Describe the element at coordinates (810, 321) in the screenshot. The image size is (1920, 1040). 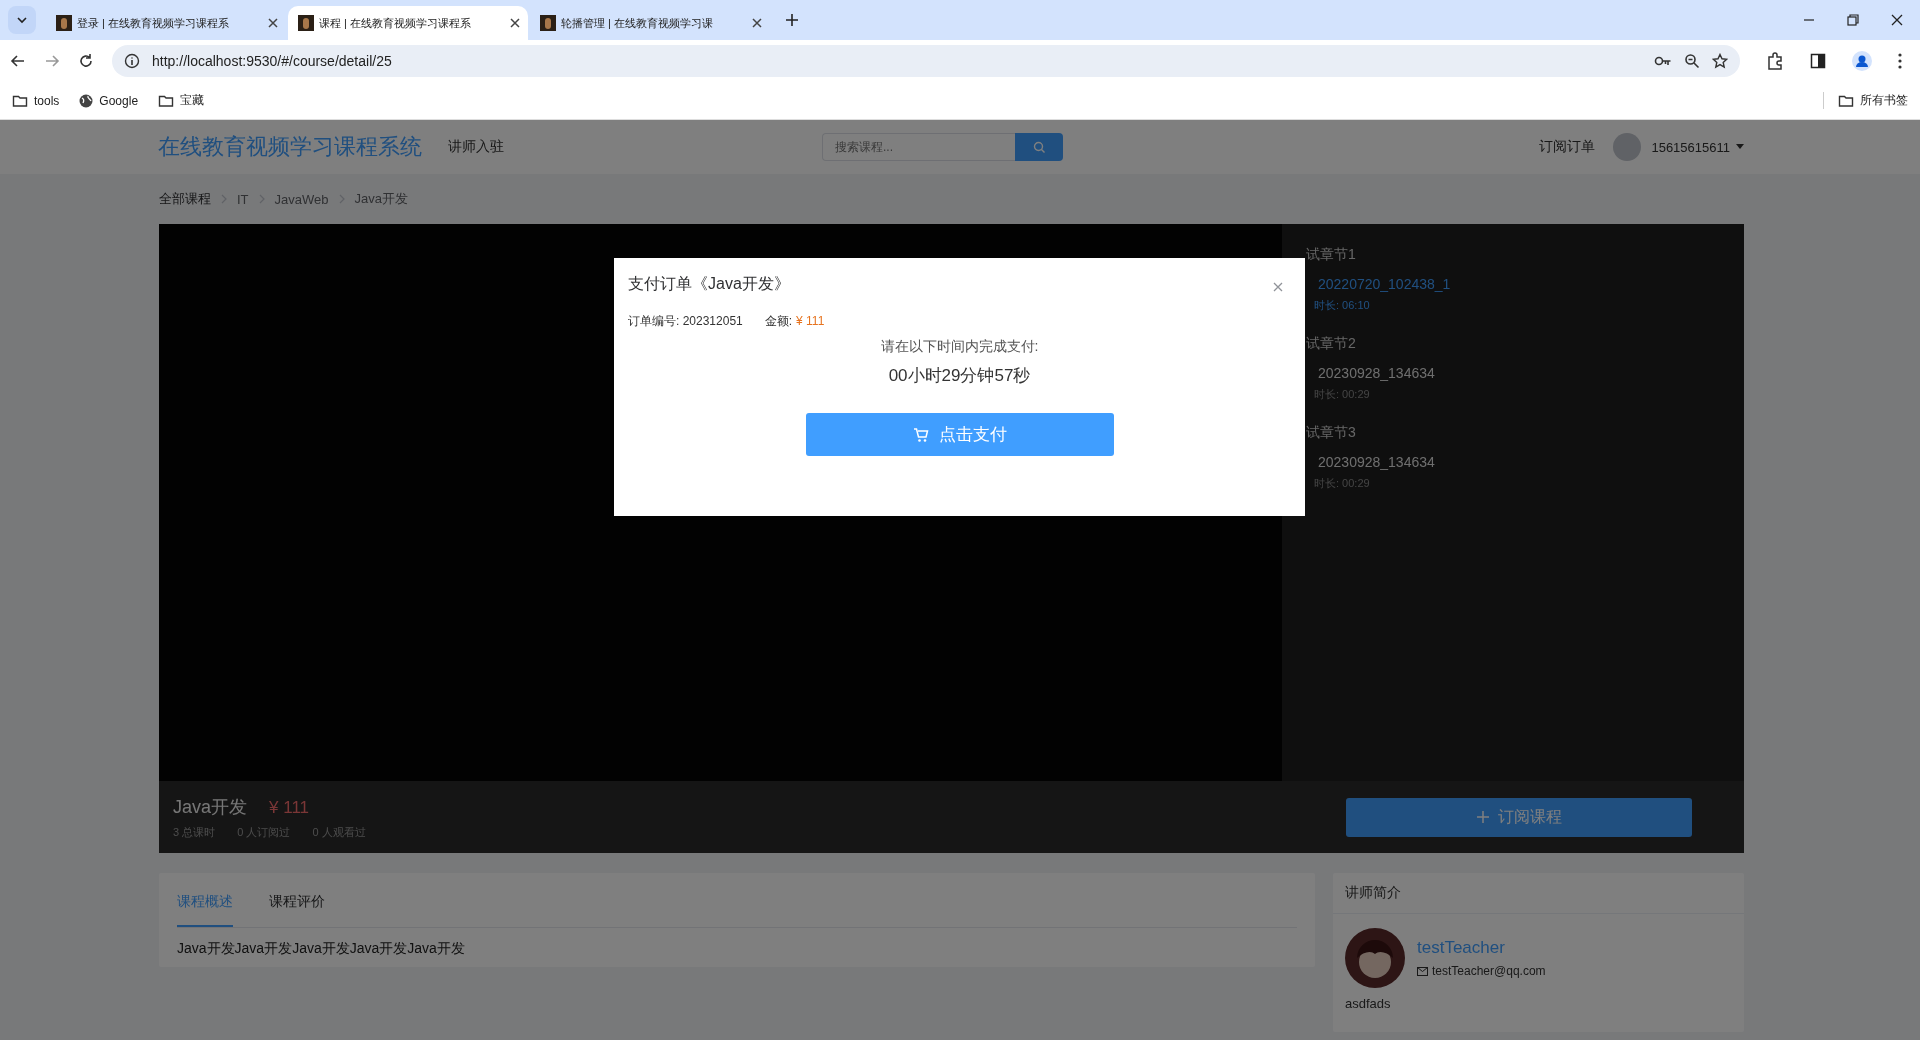
I see `amount-value: ¥ 111` at that location.